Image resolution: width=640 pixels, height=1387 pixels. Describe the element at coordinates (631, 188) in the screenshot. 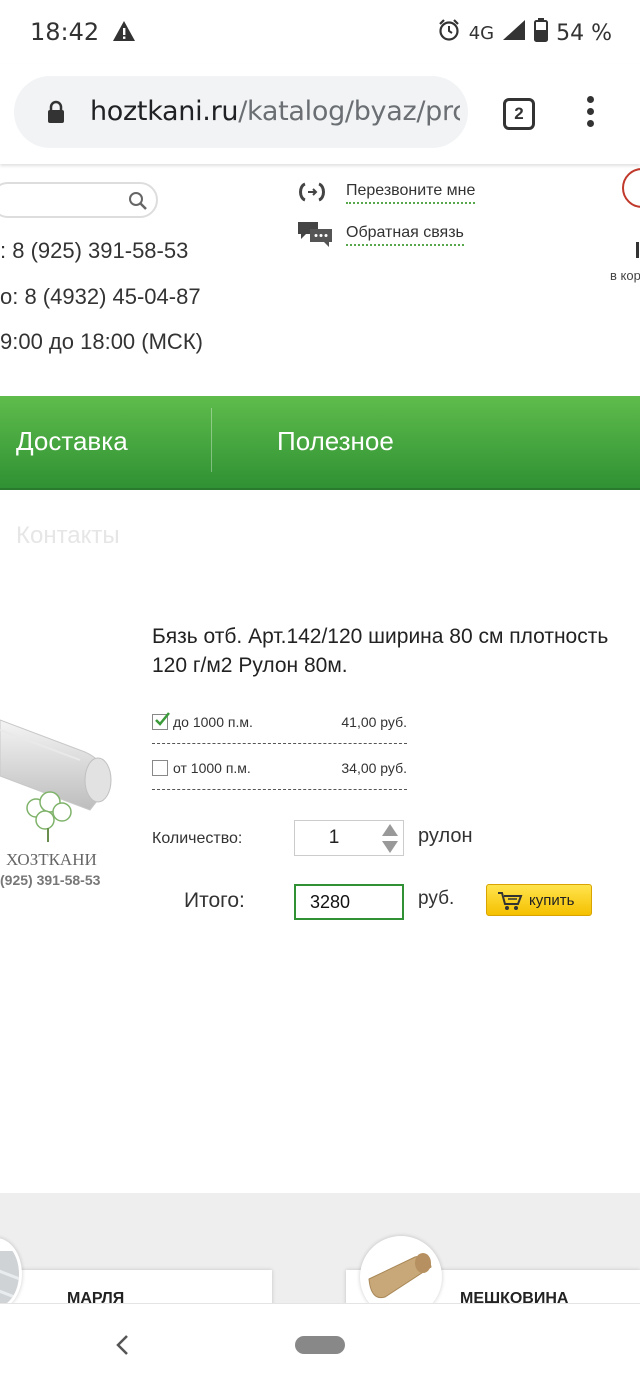

I see `cart-badge` at that location.